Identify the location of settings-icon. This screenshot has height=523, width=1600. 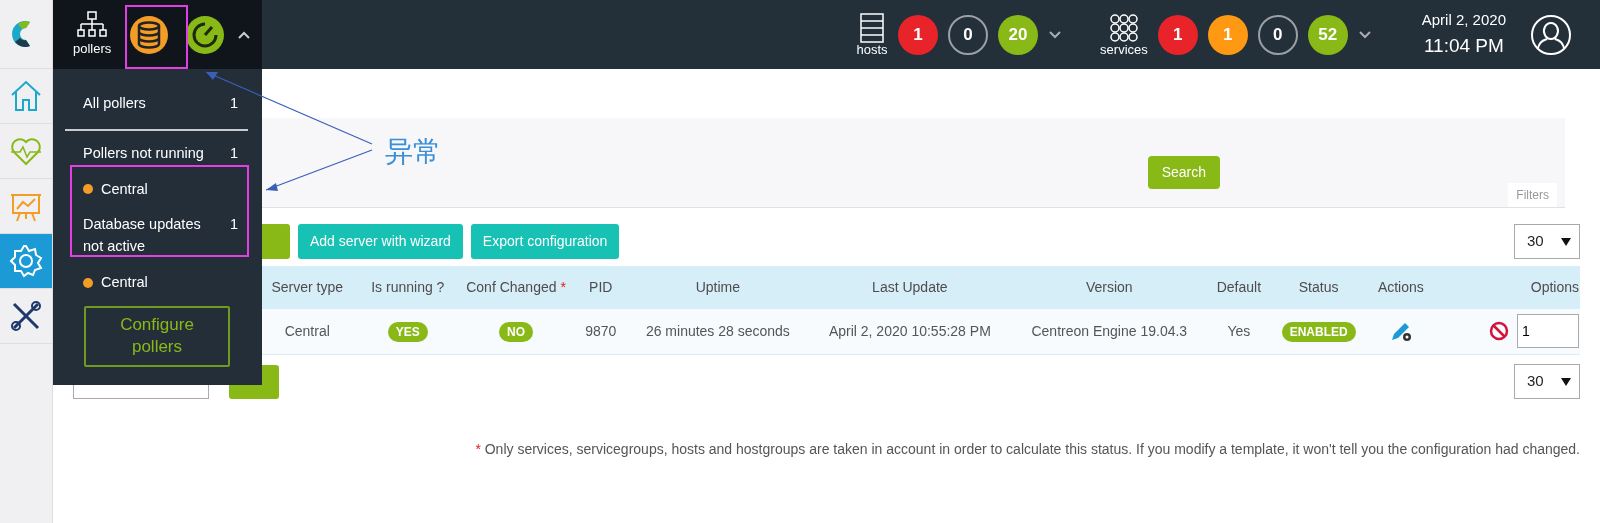
(26, 261).